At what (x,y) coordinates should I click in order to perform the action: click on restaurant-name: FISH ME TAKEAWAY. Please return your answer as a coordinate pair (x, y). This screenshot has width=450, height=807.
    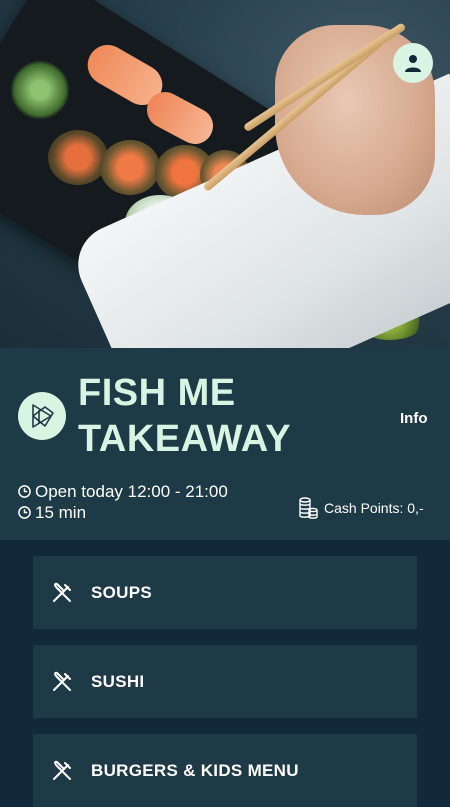
    Looking at the image, I should click on (185, 416).